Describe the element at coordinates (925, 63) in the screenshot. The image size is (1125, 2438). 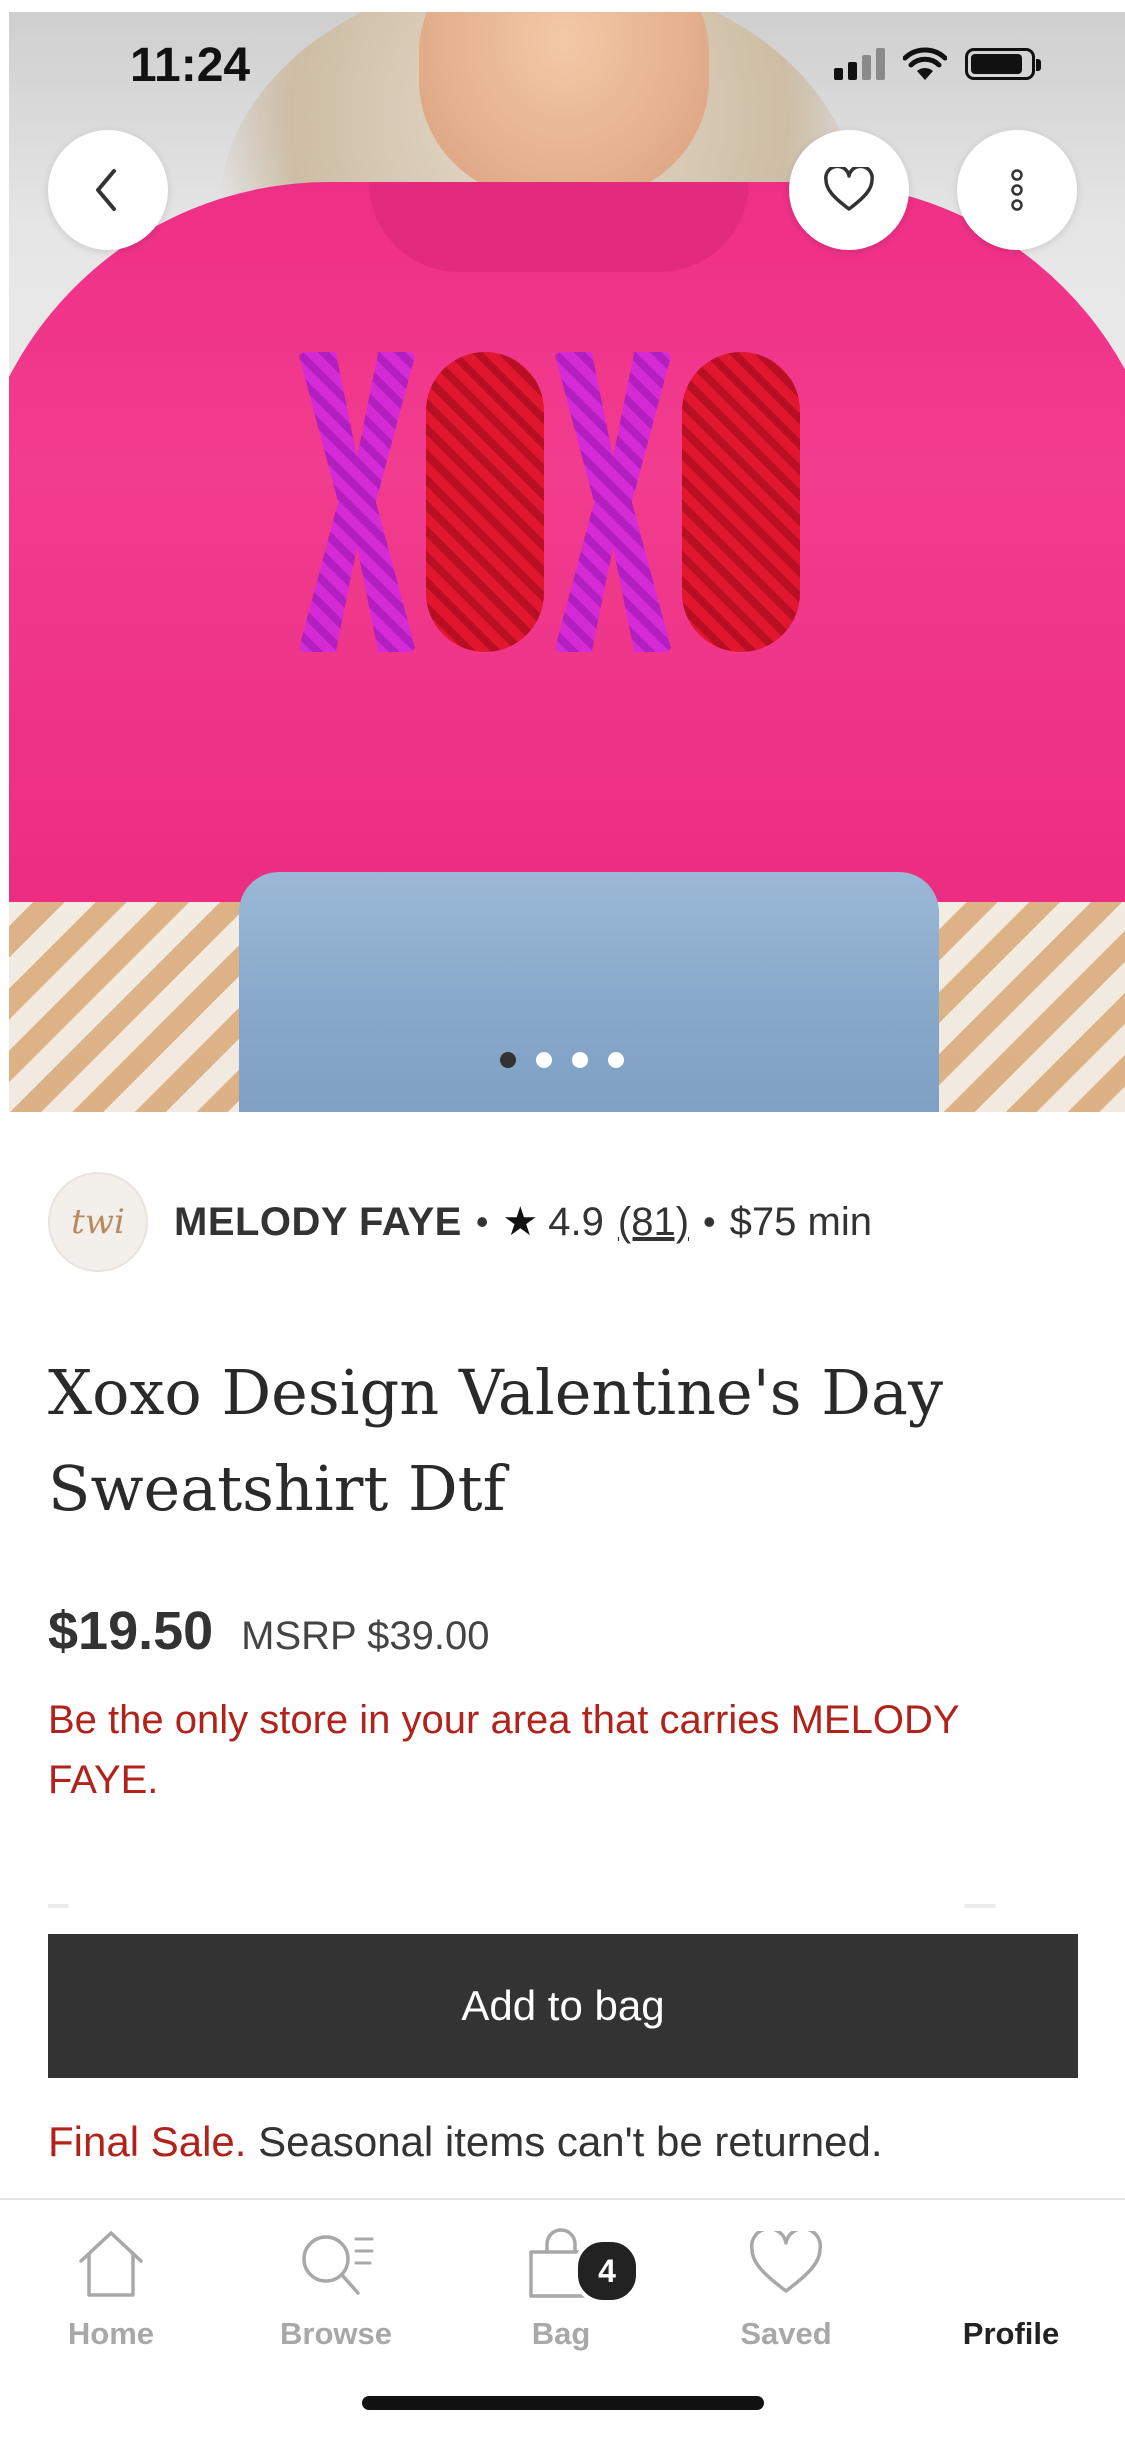
I see `wifi-icon` at that location.